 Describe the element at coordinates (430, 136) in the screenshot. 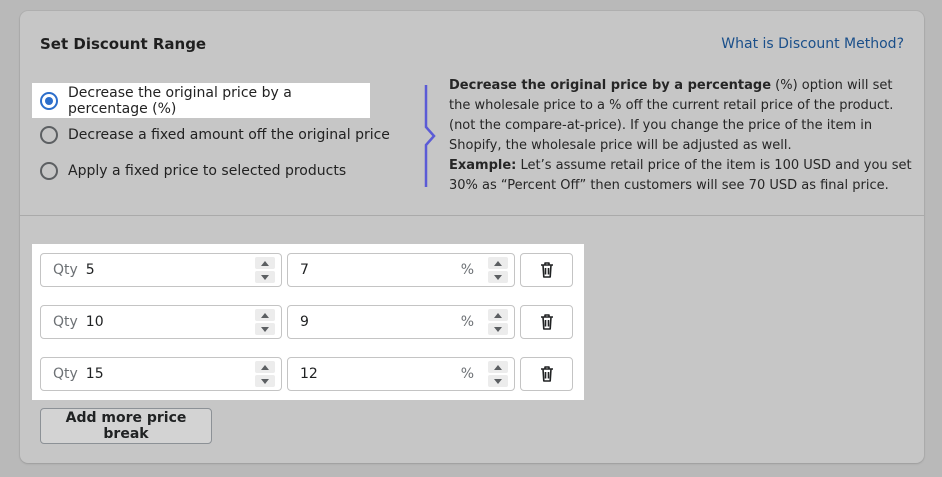

I see `bracket-icon` at that location.